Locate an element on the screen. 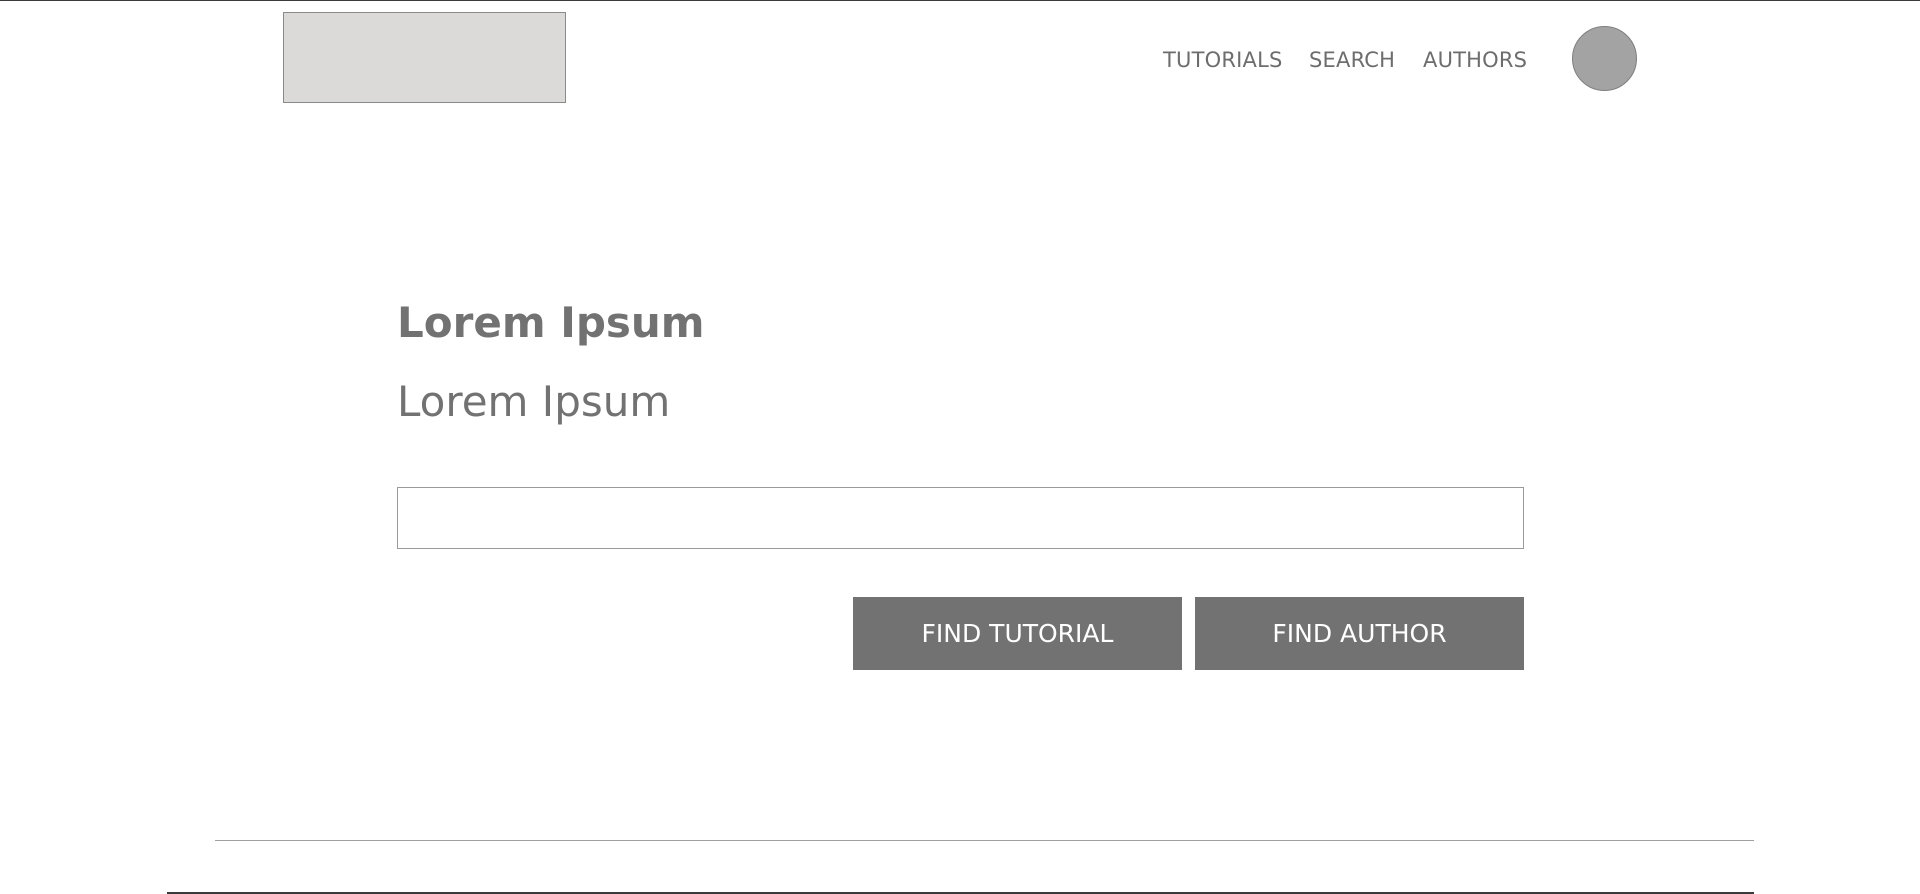 The width and height of the screenshot is (1920, 894). avatar is located at coordinates (1604, 58).